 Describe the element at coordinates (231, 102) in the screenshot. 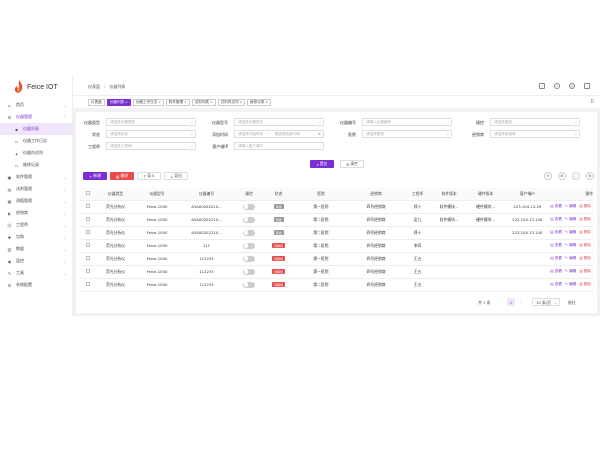

I see `tab-5: 试剂内试列 ×` at that location.